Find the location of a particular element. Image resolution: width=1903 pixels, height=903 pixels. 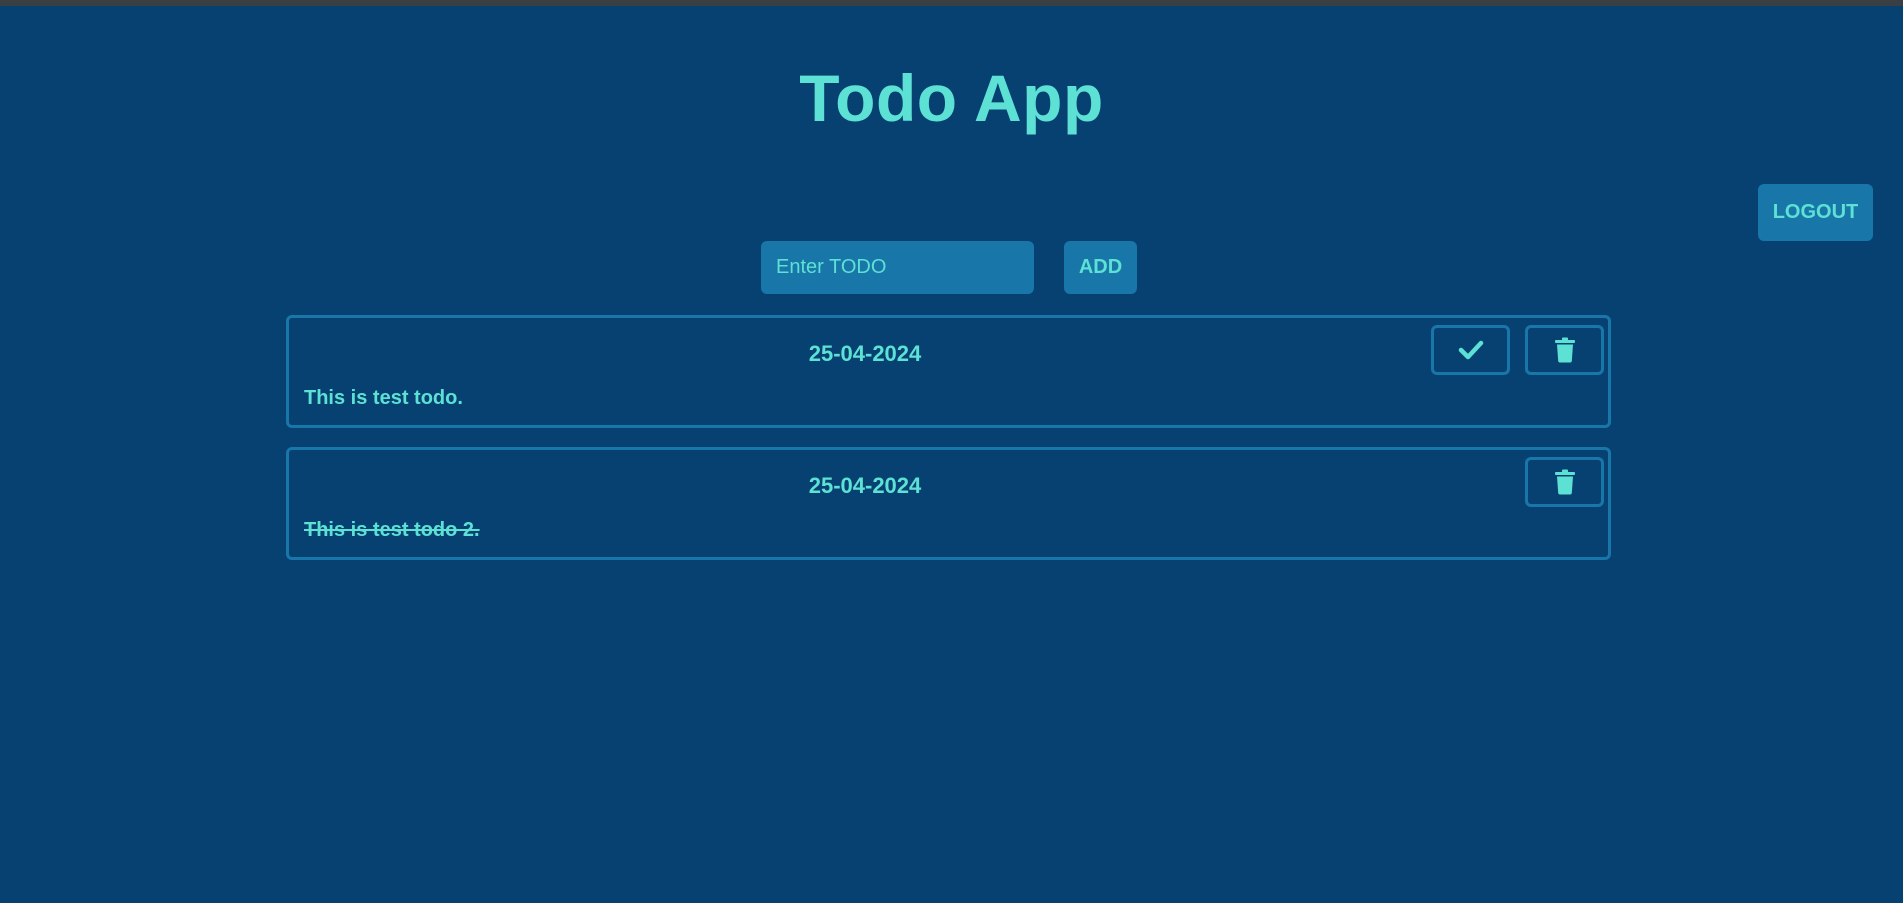

todo-input is located at coordinates (897, 267).